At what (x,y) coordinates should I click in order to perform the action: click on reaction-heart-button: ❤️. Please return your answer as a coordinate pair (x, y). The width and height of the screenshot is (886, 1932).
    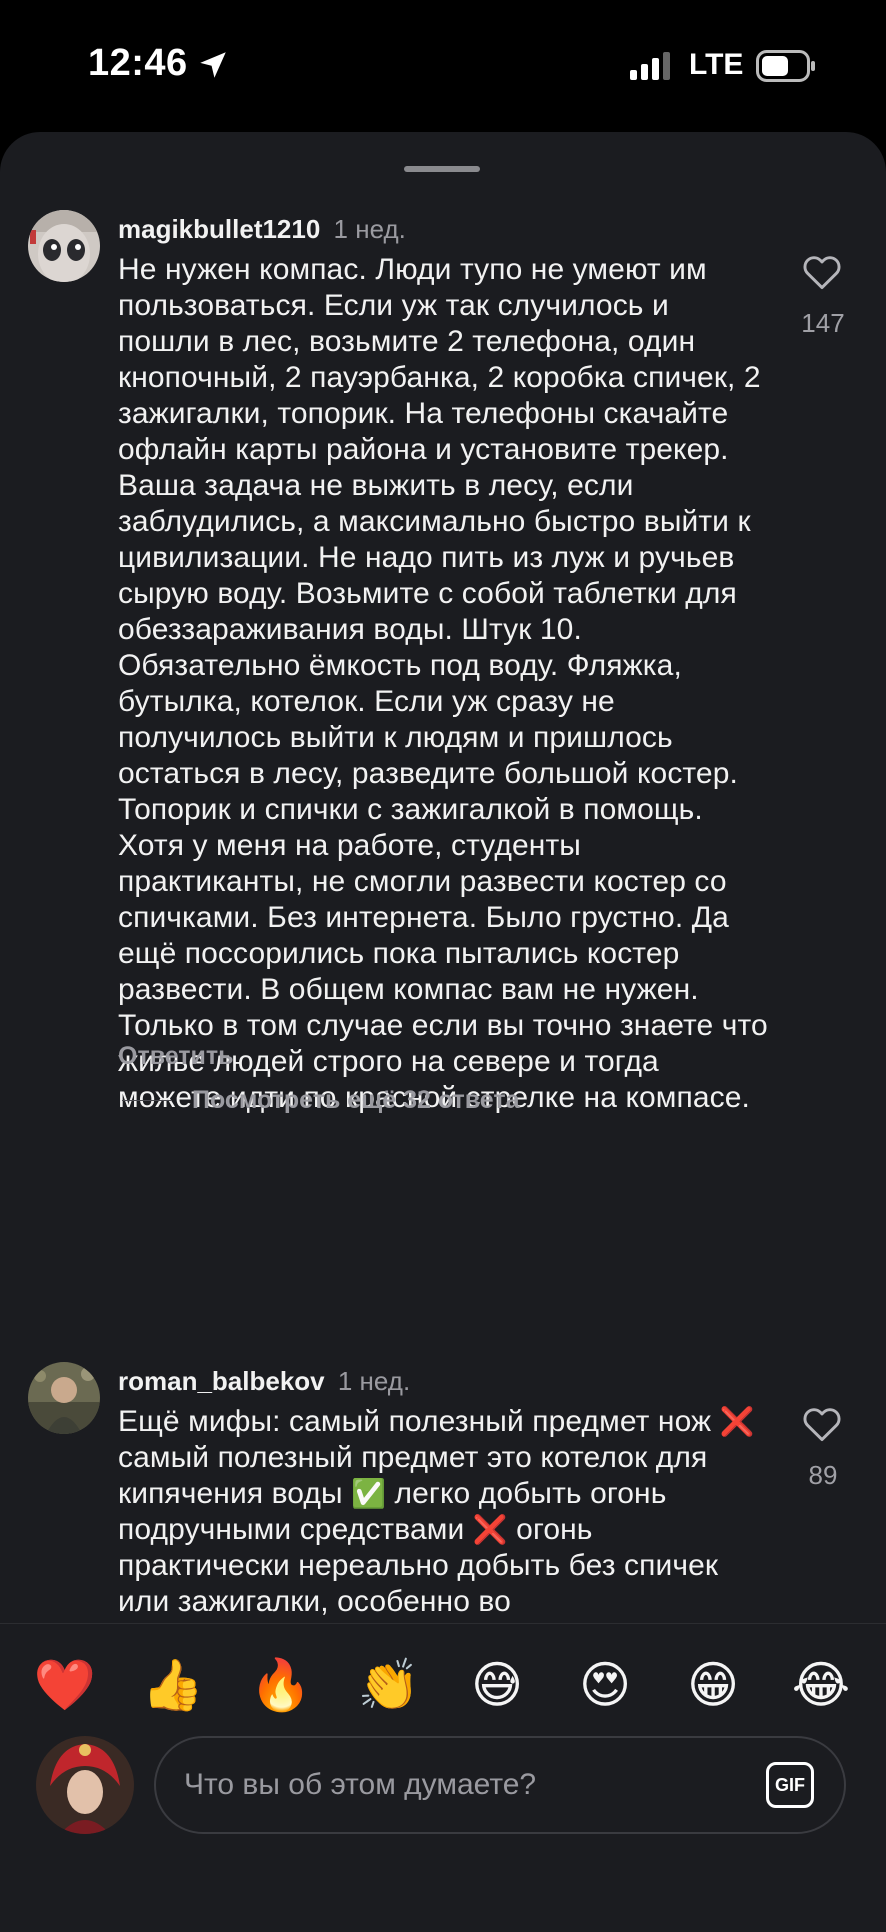
    Looking at the image, I should click on (65, 1685).